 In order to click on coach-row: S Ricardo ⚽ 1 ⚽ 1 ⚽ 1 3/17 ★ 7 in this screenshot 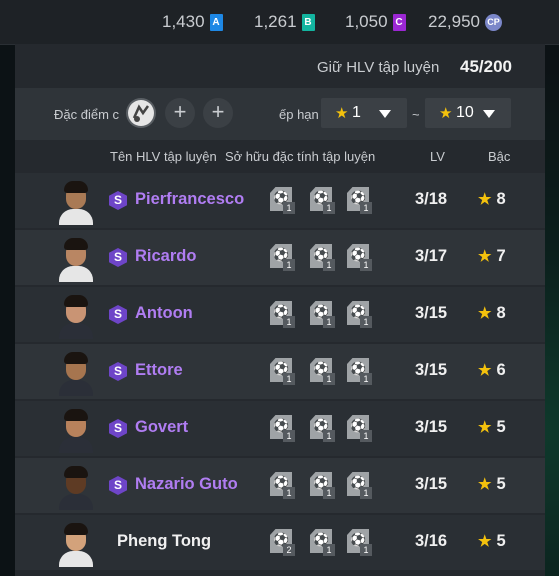, I will do `click(280, 257)`.